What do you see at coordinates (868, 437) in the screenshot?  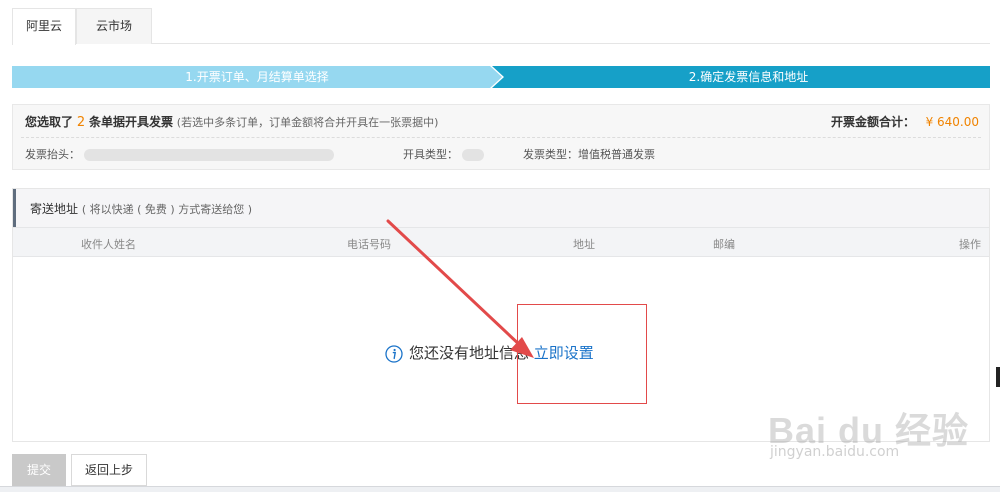 I see `baidu-jingyan-watermark: Bai du 经验 jingyan.baidu.com` at bounding box center [868, 437].